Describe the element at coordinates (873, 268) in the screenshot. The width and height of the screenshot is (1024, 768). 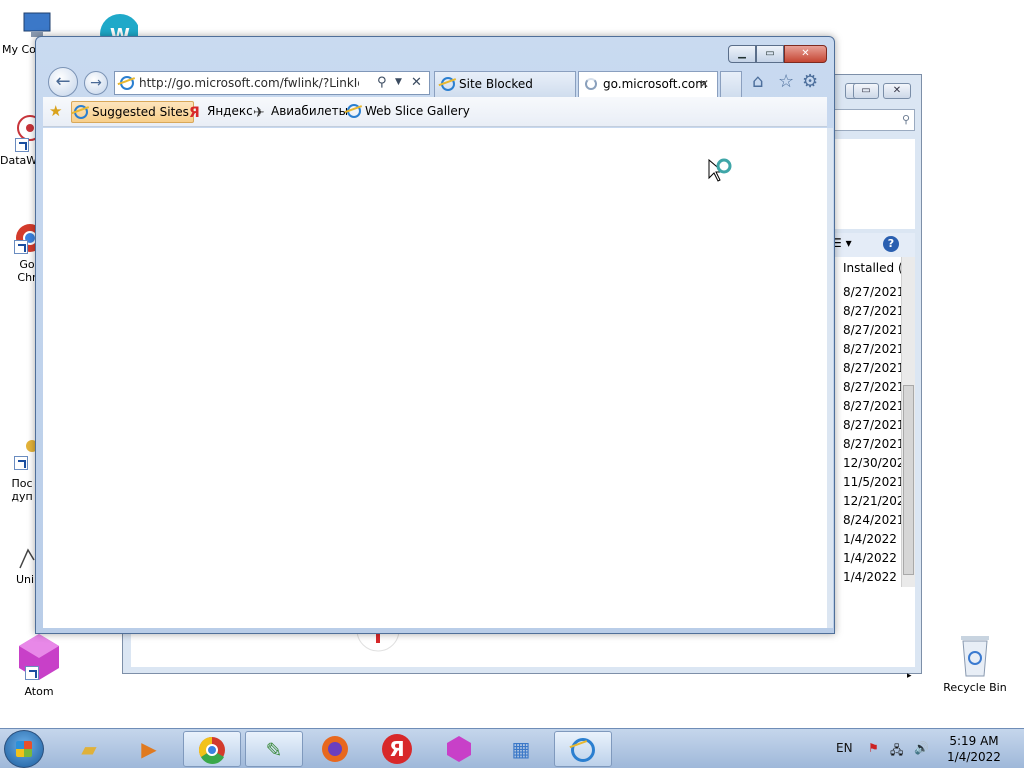
I see `column-header-installed: Installed (` at that location.